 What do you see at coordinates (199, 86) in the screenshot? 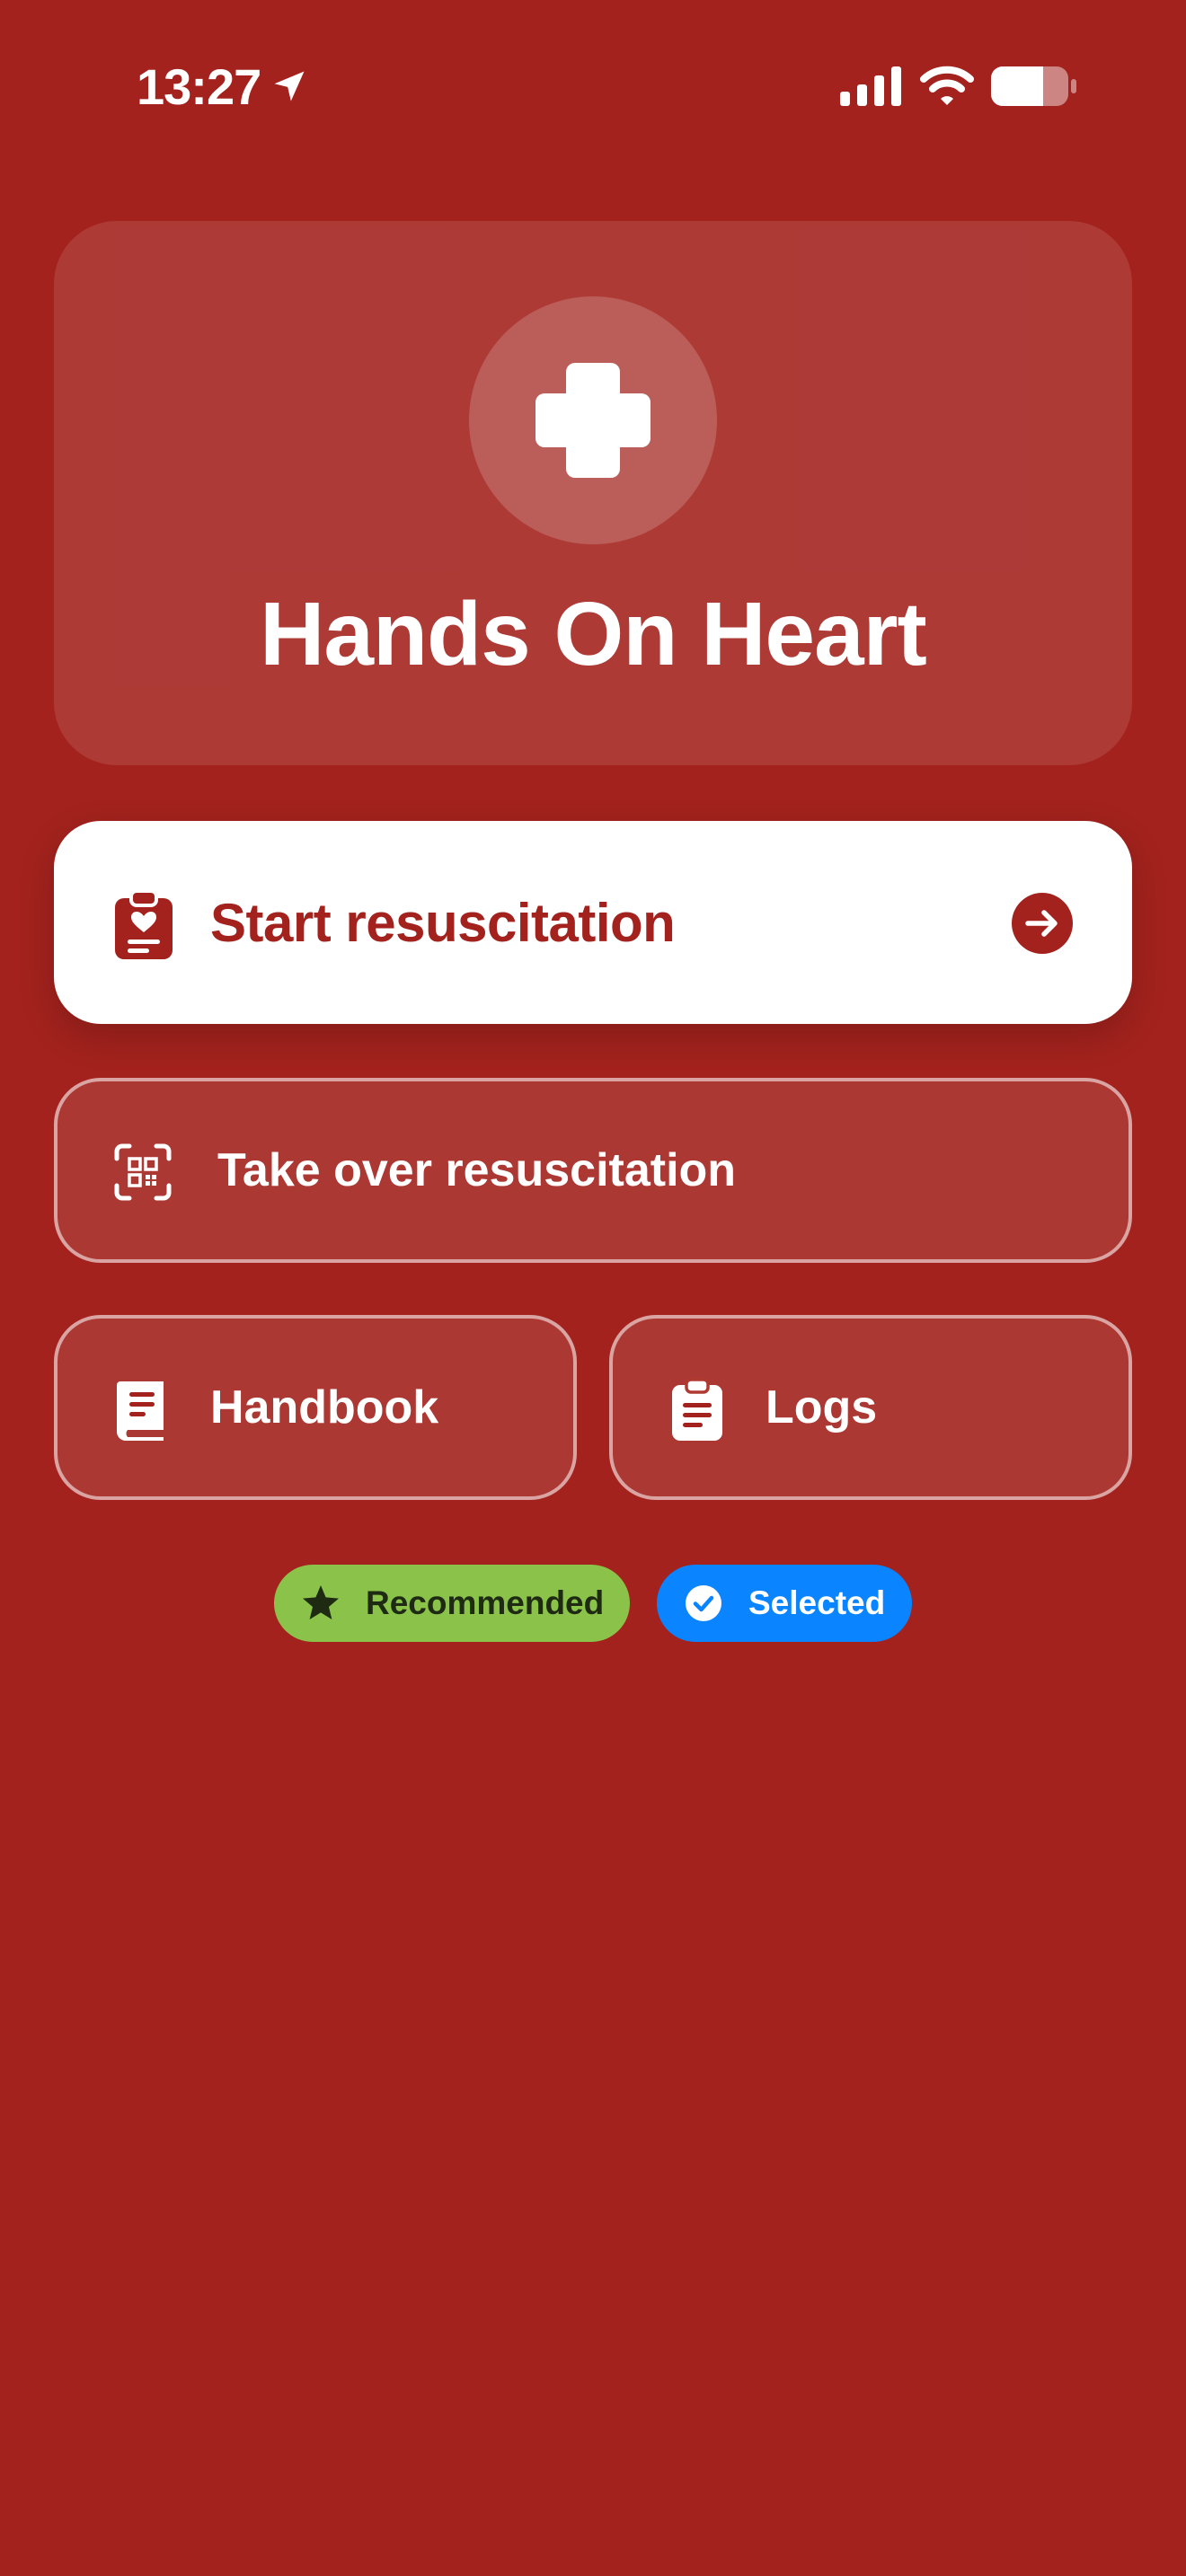
I see `status-time: 13:27` at bounding box center [199, 86].